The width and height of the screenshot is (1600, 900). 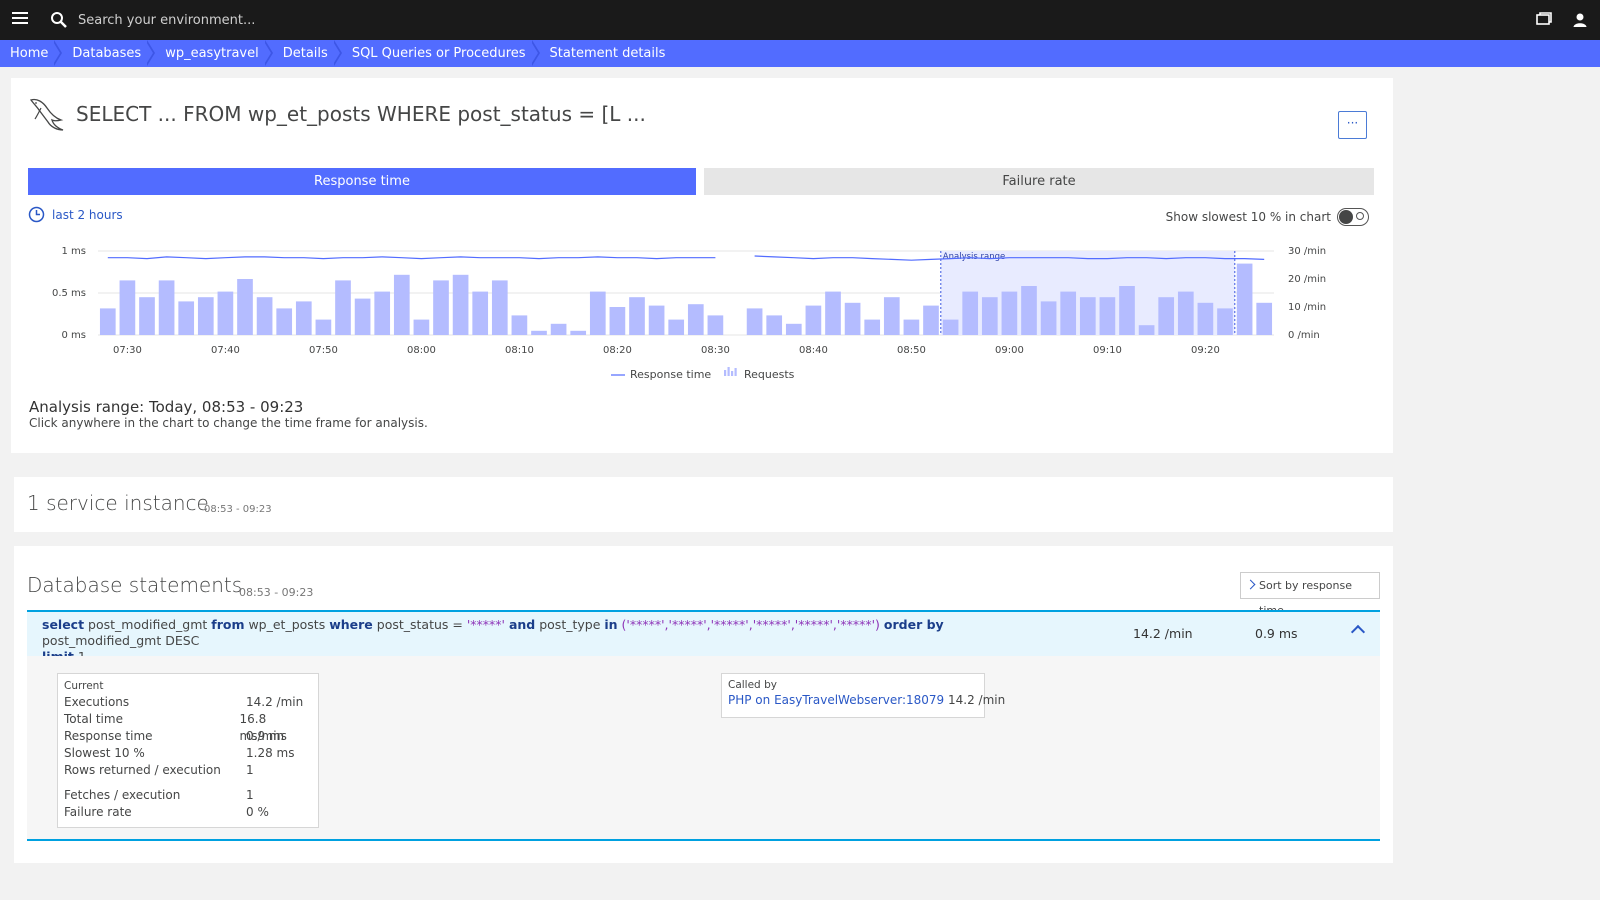 What do you see at coordinates (214, 53) in the screenshot?
I see `breadcrumb-database: wp_easytravel` at bounding box center [214, 53].